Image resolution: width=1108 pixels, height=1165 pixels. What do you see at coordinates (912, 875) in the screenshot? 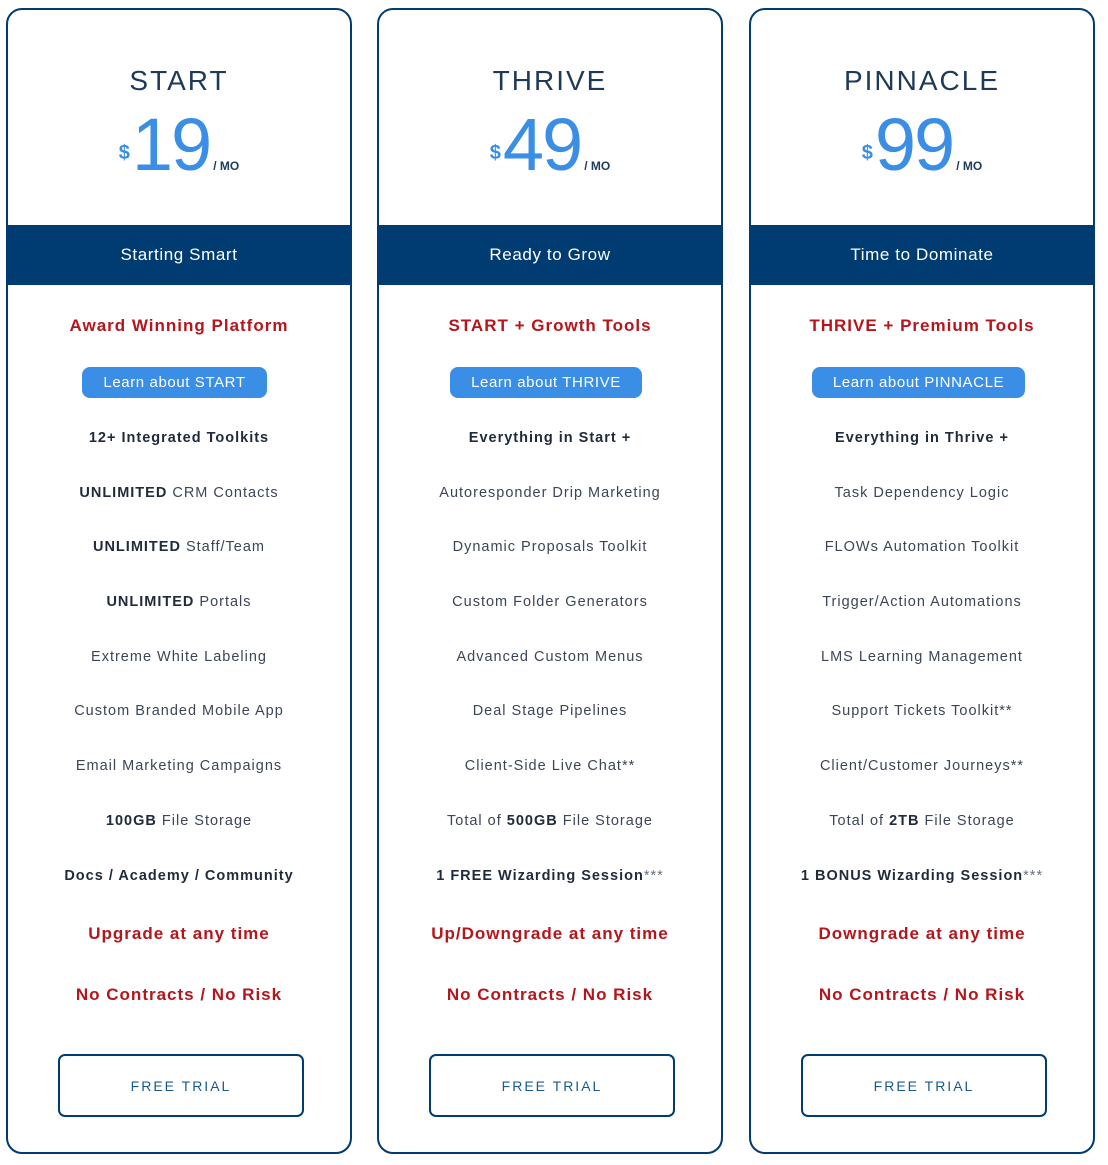
I see `feature-highlight: 1 BONUS Wizarding Session` at bounding box center [912, 875].